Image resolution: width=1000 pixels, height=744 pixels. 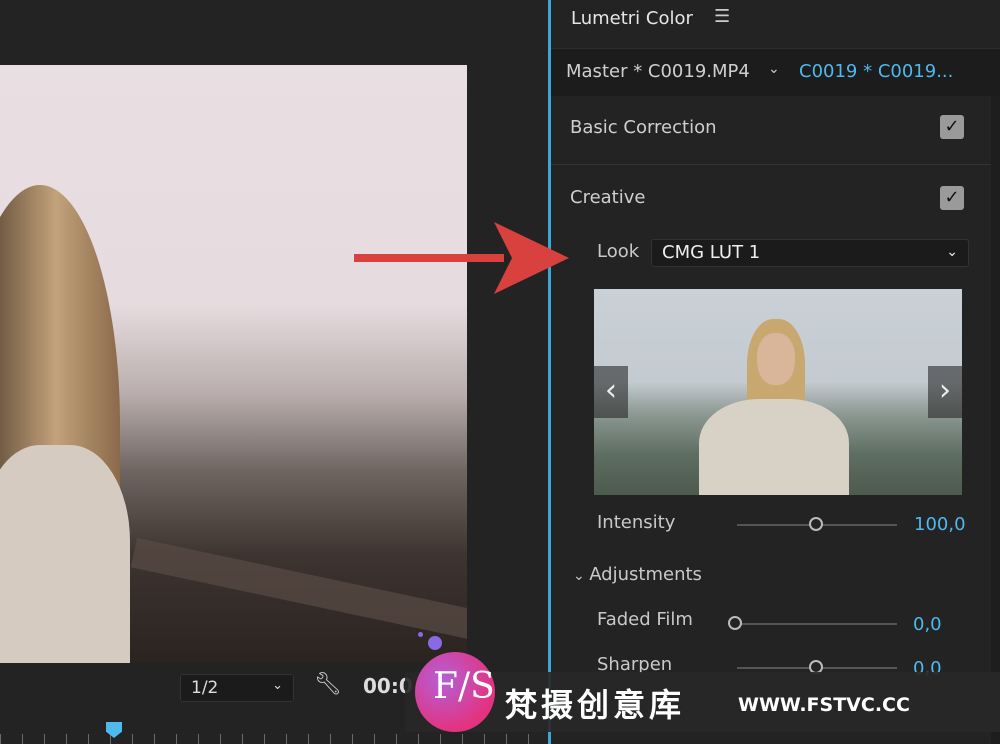 What do you see at coordinates (771, 164) in the screenshot?
I see `divider` at bounding box center [771, 164].